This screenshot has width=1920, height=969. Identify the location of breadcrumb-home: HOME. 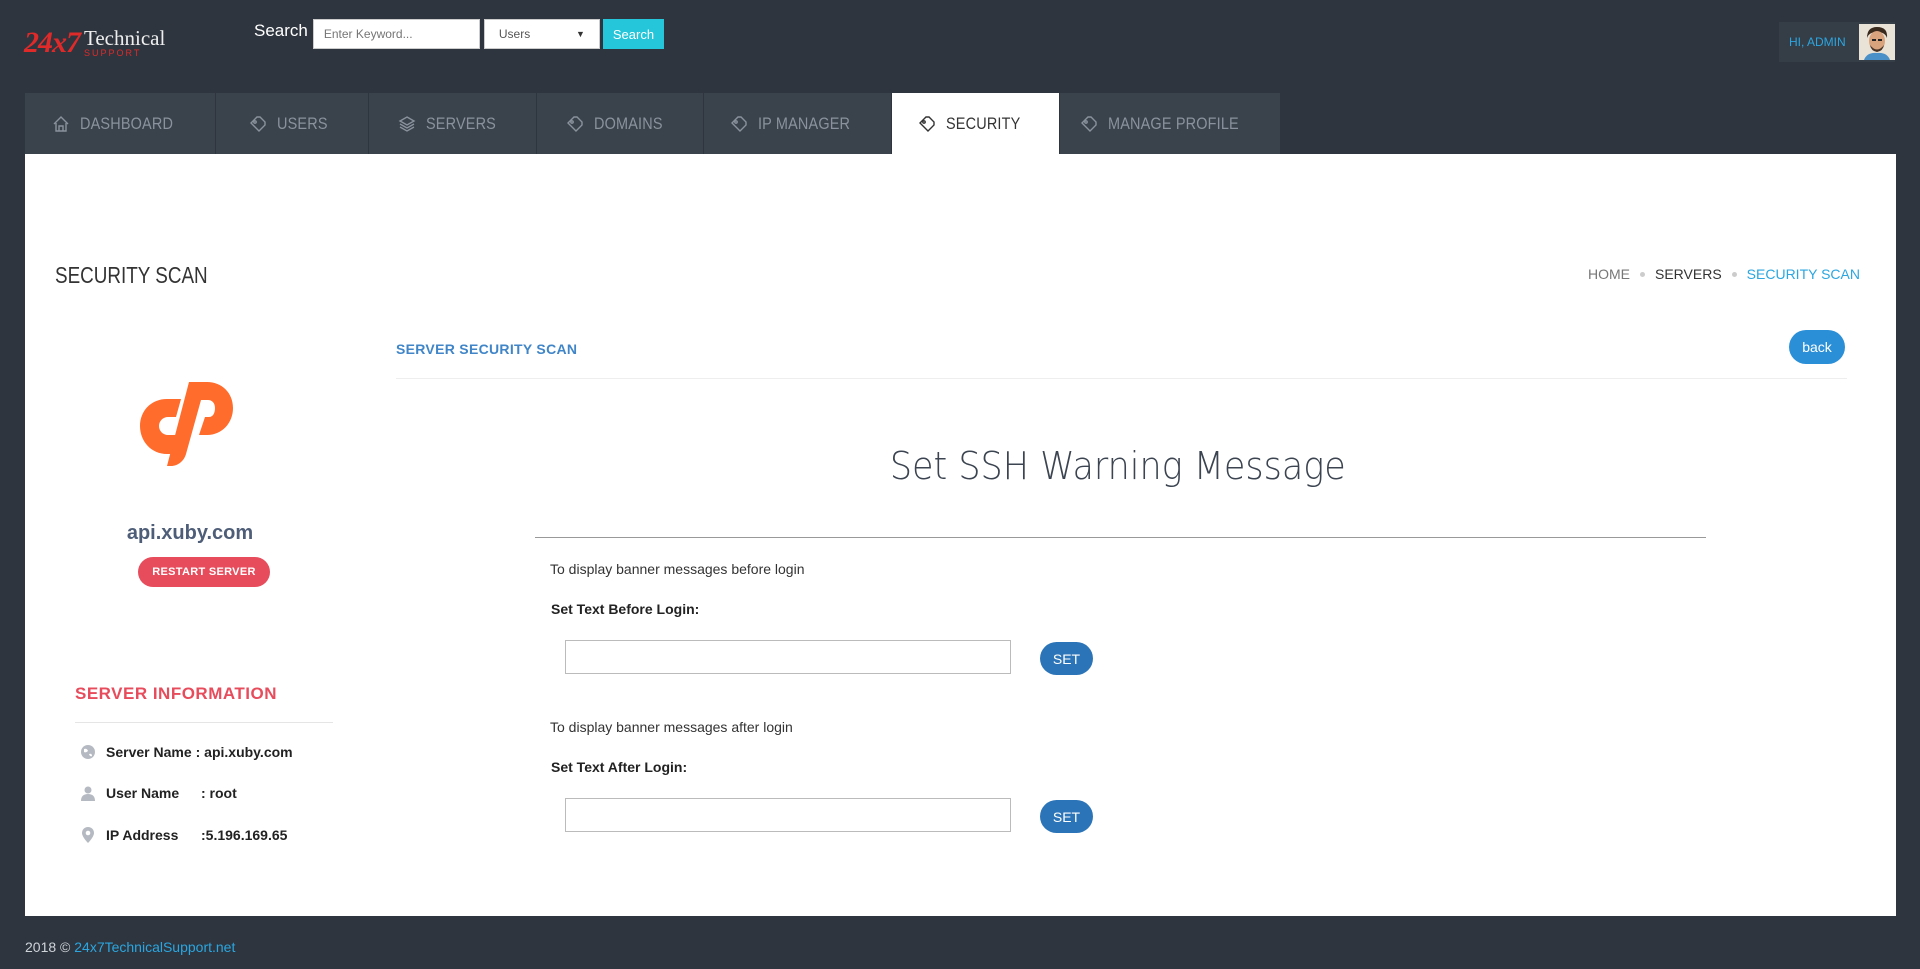
(1609, 274).